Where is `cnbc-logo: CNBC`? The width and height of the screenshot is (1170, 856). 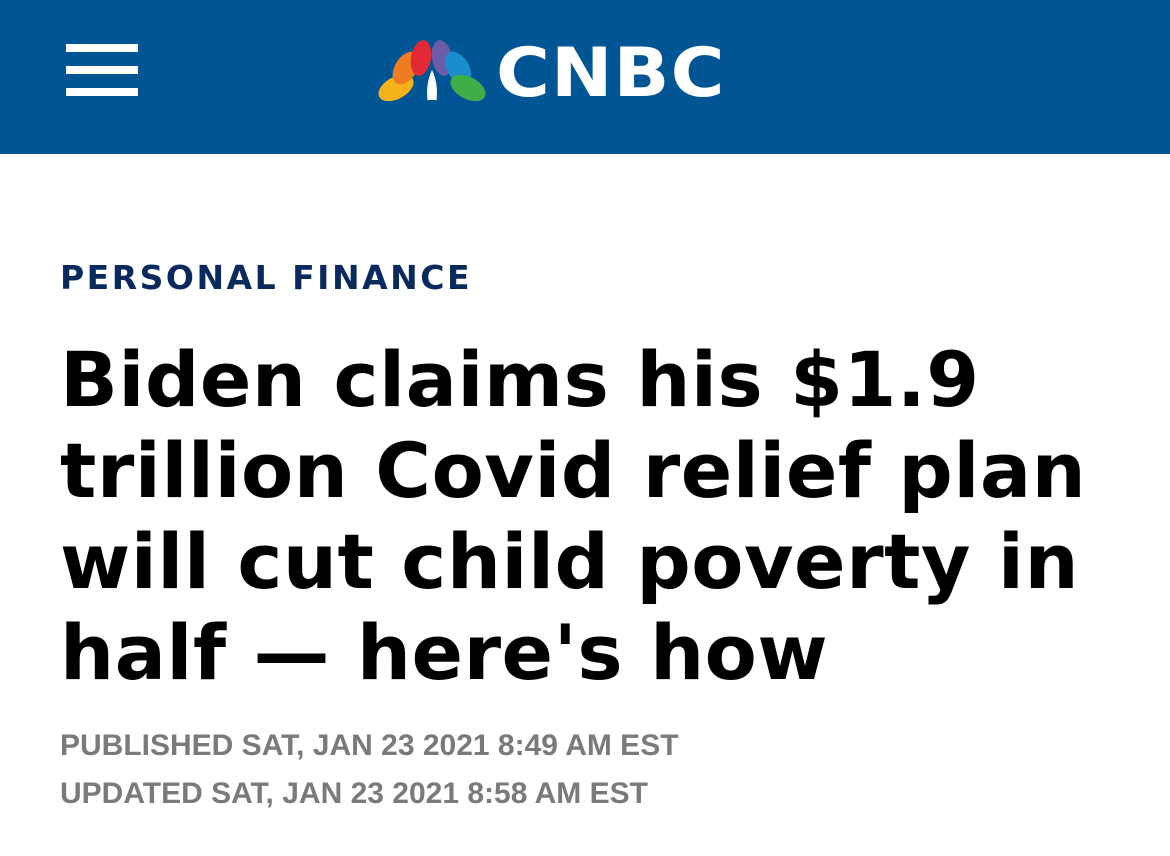 cnbc-logo: CNBC is located at coordinates (586, 73).